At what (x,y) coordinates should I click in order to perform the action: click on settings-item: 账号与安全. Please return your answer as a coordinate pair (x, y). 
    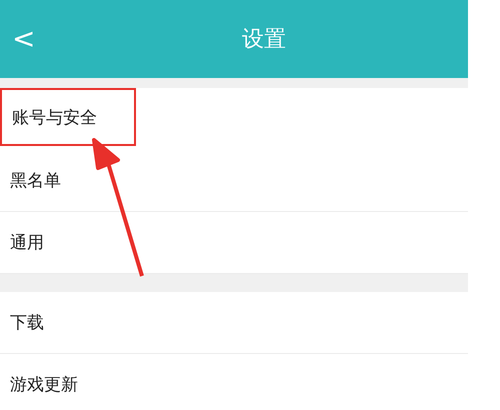
    Looking at the image, I should click on (68, 117).